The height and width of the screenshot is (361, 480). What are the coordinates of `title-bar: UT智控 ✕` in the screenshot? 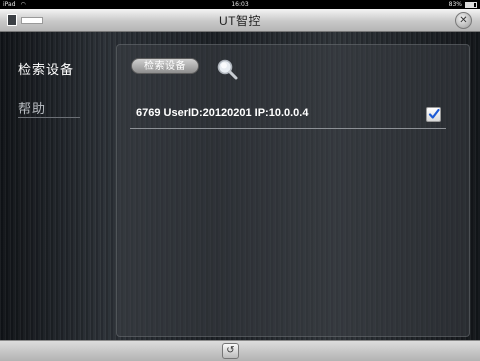 It's located at (240, 20).